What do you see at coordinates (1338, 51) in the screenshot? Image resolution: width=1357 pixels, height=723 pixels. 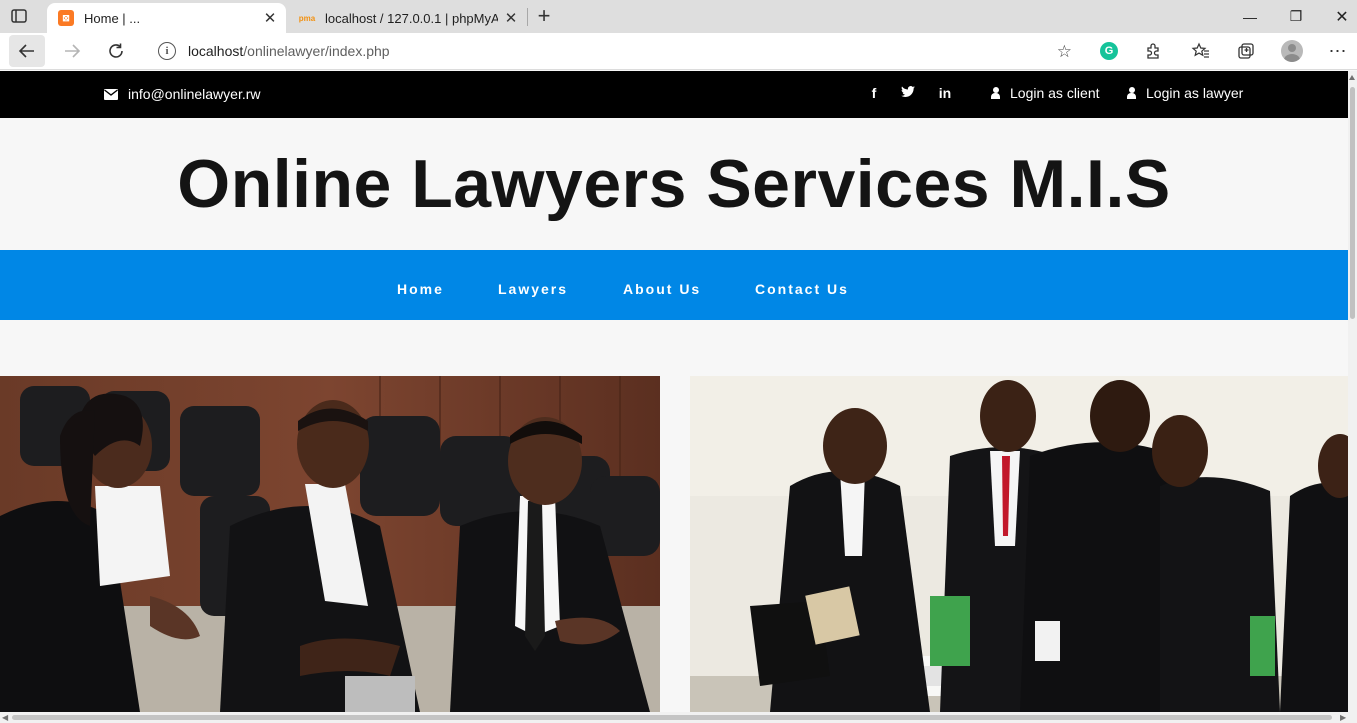 I see `more-menu-icon: ⋯` at bounding box center [1338, 51].